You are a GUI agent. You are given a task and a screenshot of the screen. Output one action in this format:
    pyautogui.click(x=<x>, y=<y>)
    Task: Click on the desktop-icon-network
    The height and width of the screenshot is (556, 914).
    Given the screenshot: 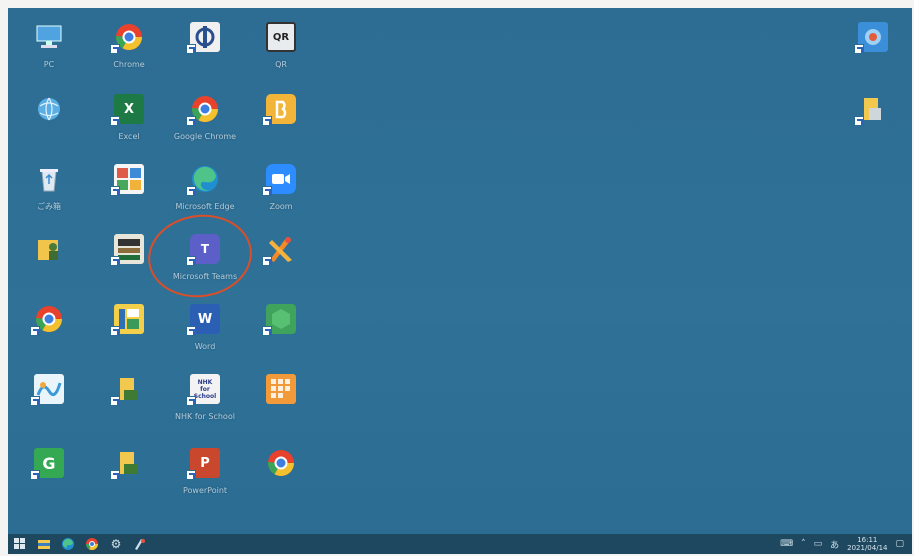 What is the action you would take?
    pyautogui.click(x=49, y=123)
    